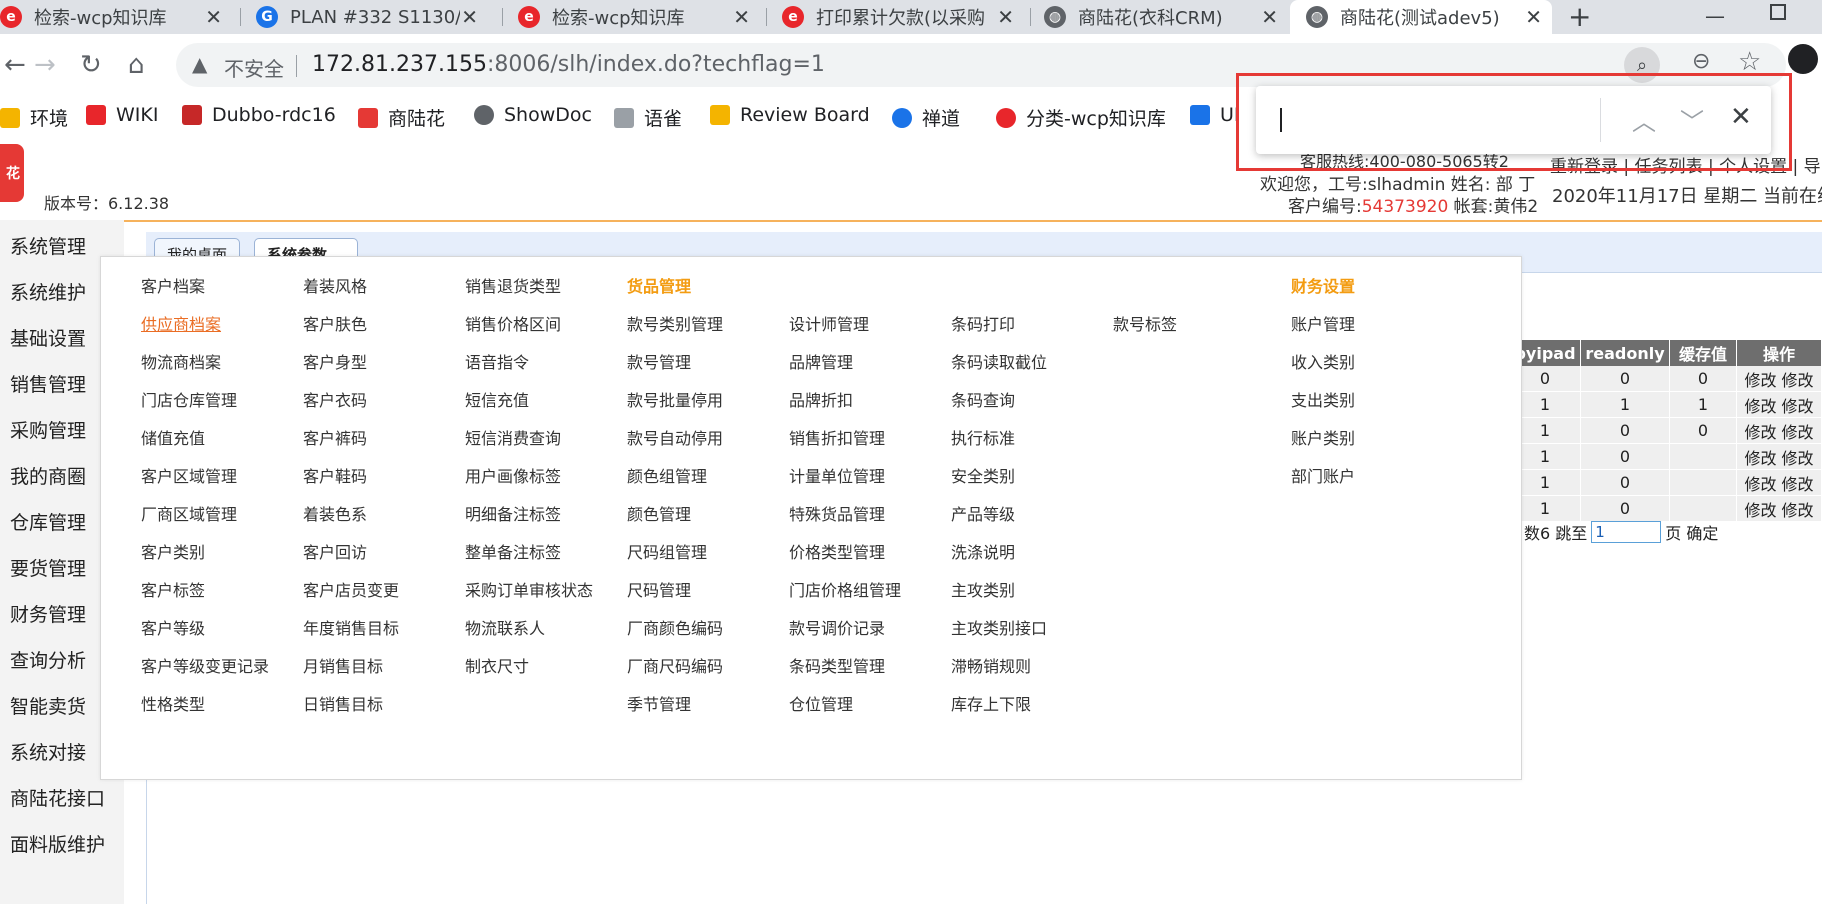 This screenshot has width=1822, height=904. Describe the element at coordinates (667, 551) in the screenshot. I see `menu-item: 尺码组管理` at that location.